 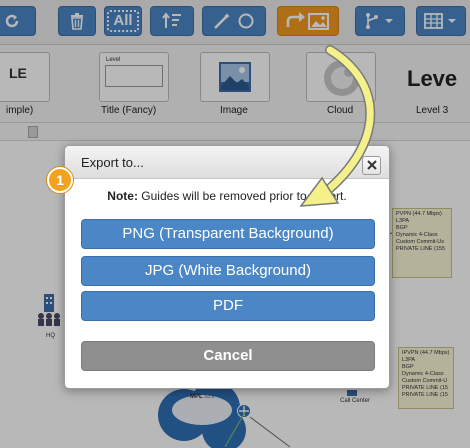 What do you see at coordinates (60, 180) in the screenshot?
I see `step-number-badge: 1` at bounding box center [60, 180].